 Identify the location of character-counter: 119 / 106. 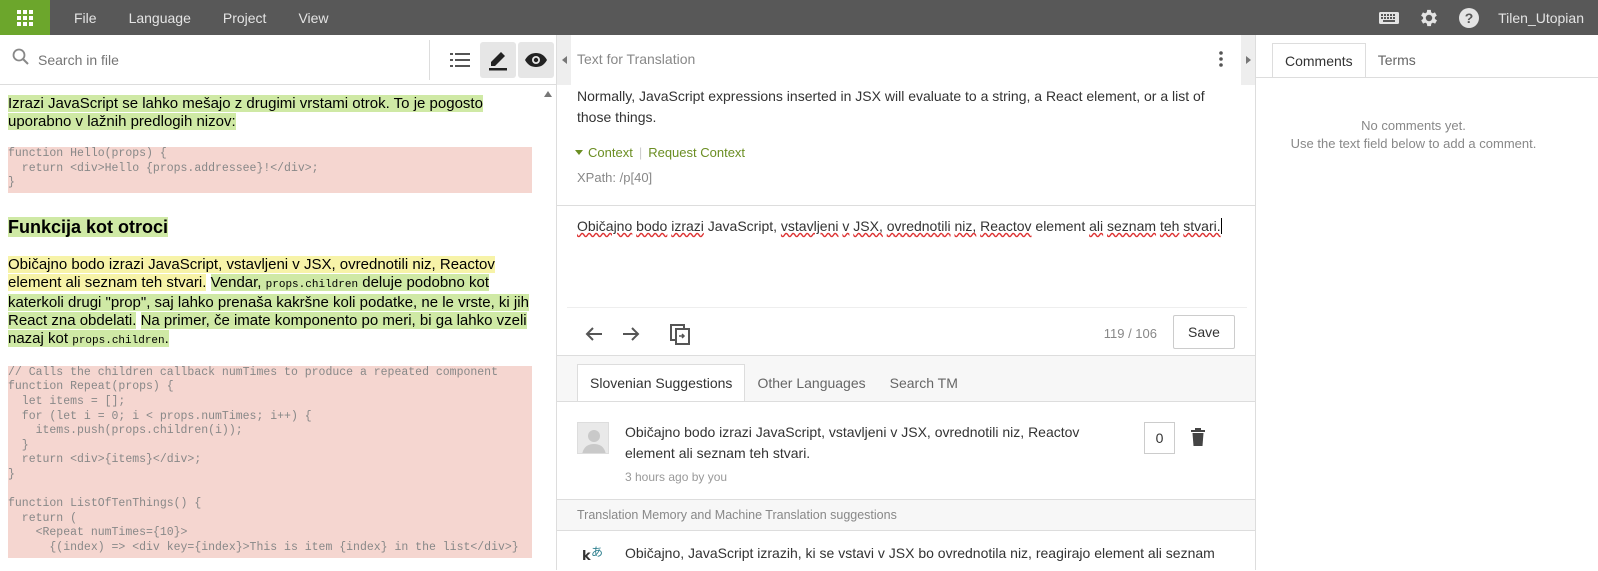
(1130, 333).